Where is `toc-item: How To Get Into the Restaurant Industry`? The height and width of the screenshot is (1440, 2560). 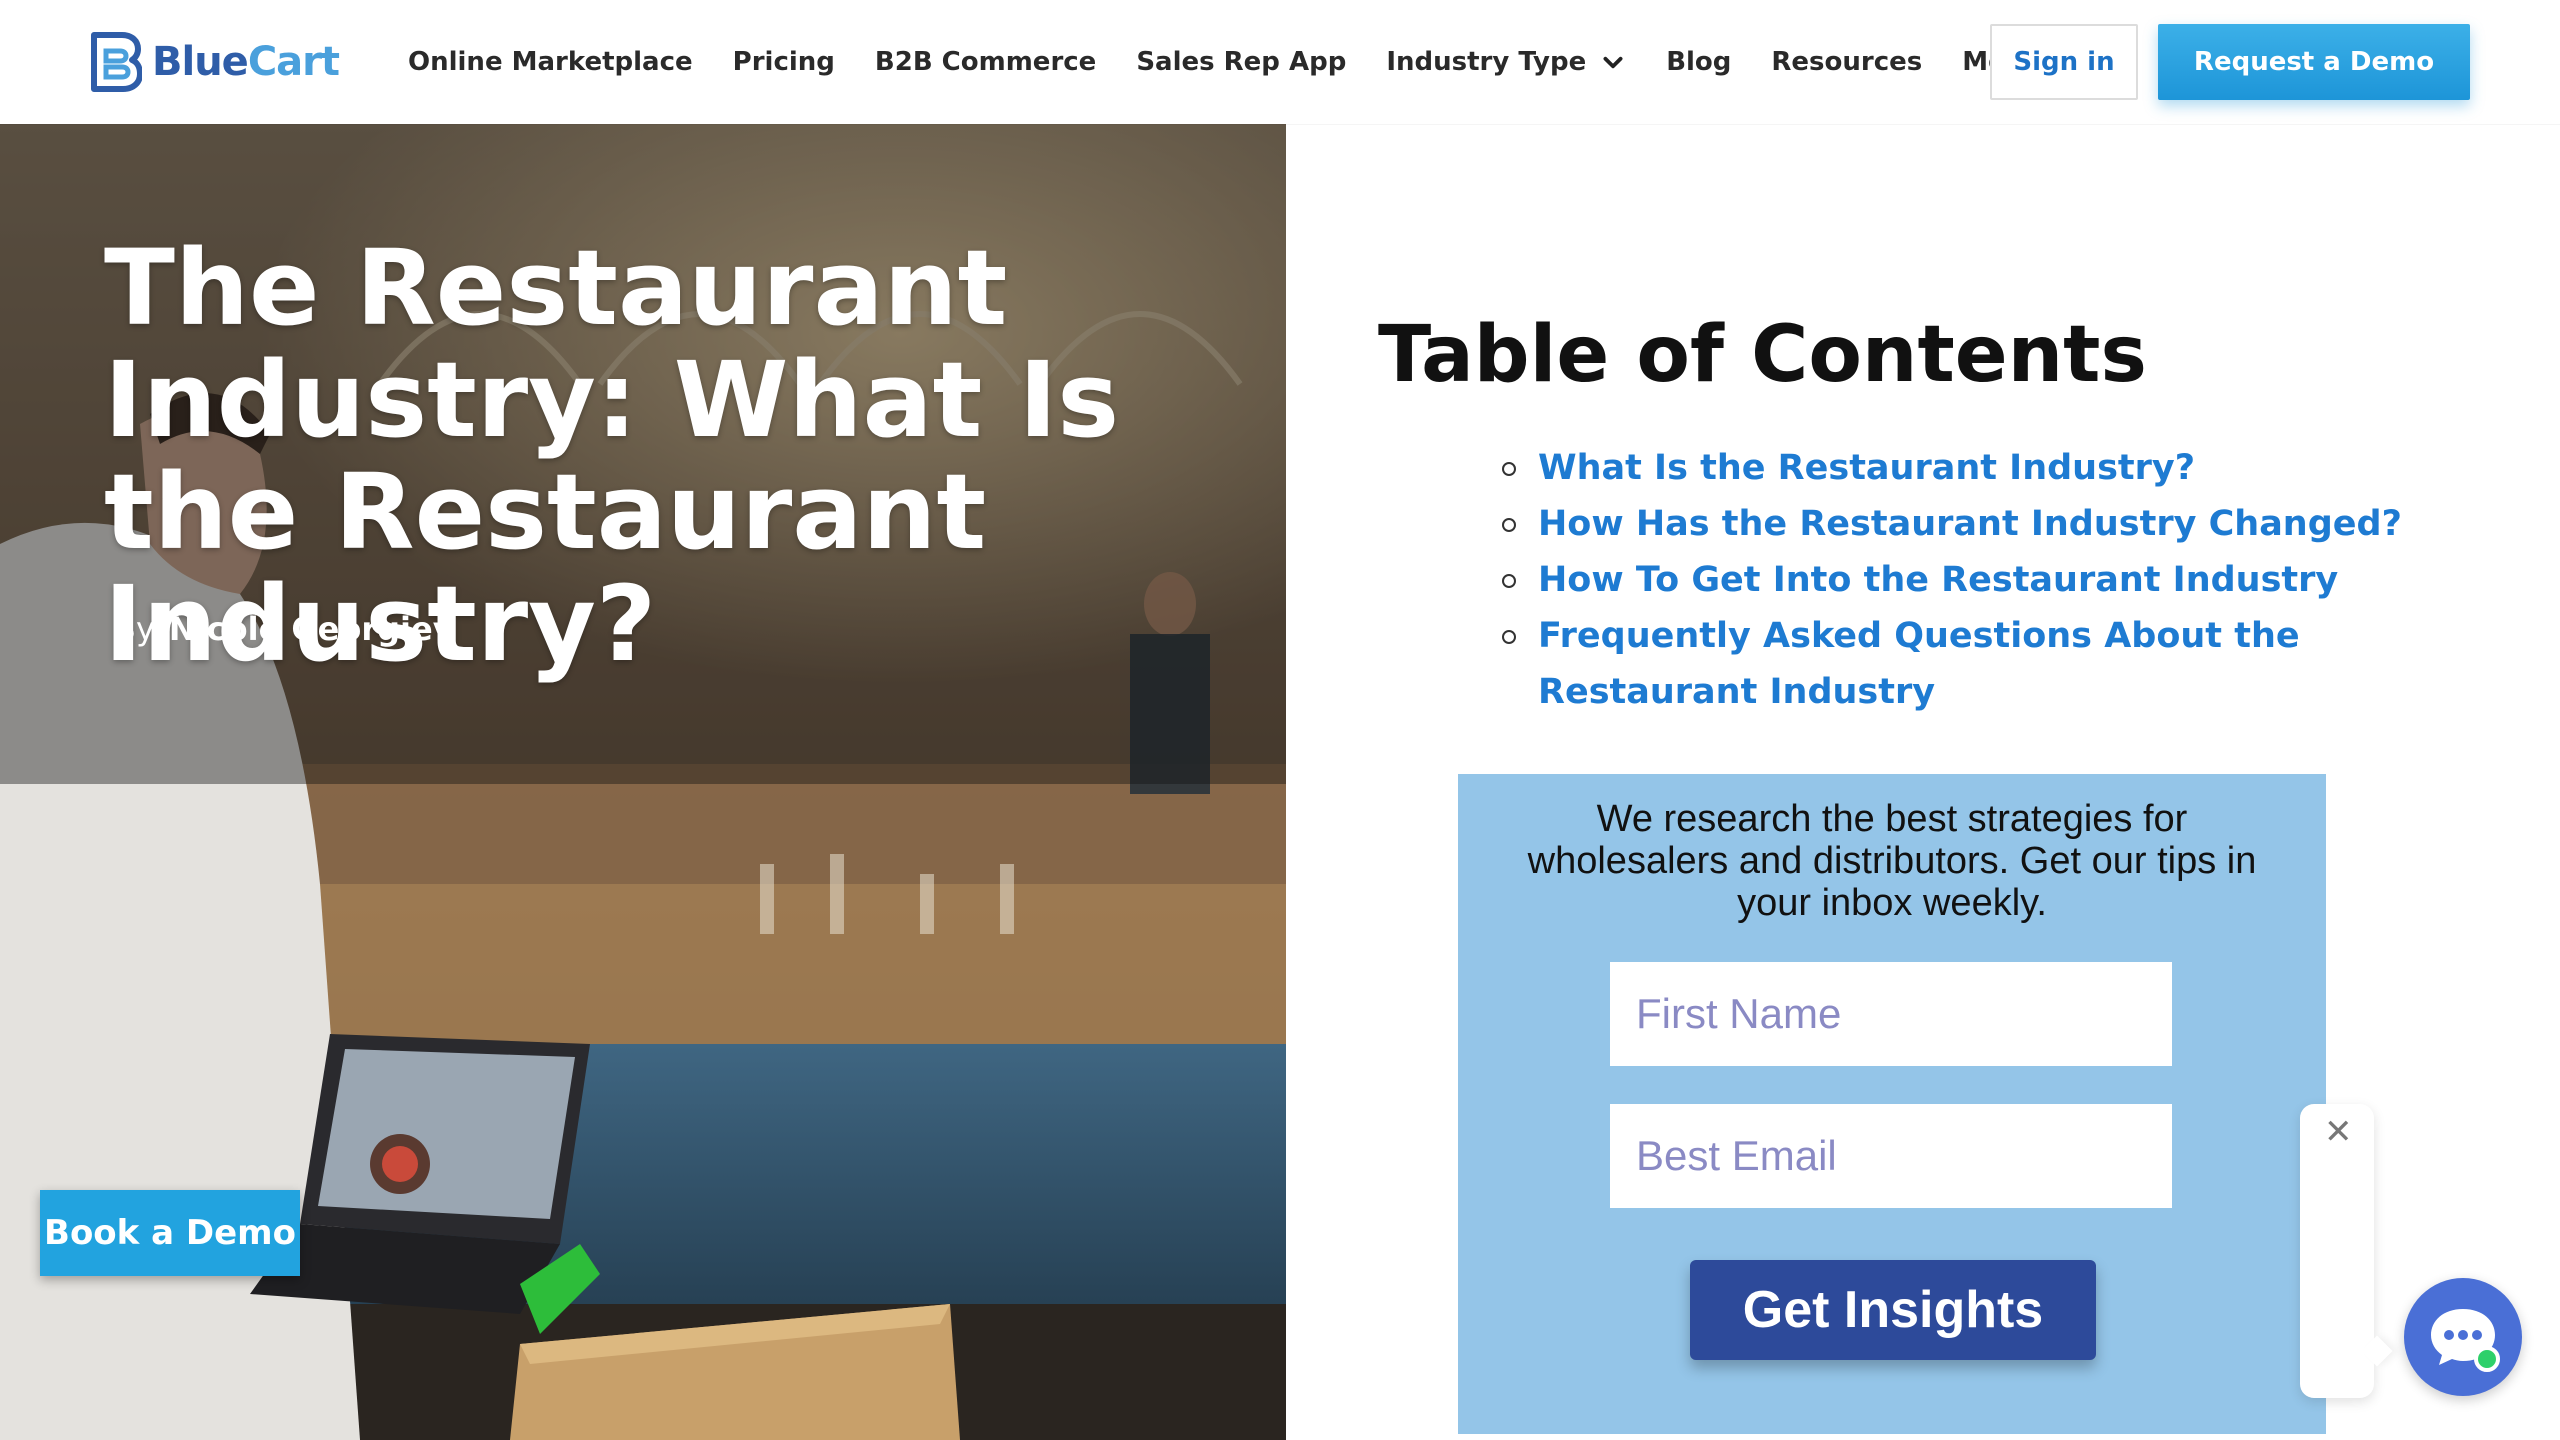
toc-item: How To Get Into the Restaurant Industry is located at coordinates (1970, 580).